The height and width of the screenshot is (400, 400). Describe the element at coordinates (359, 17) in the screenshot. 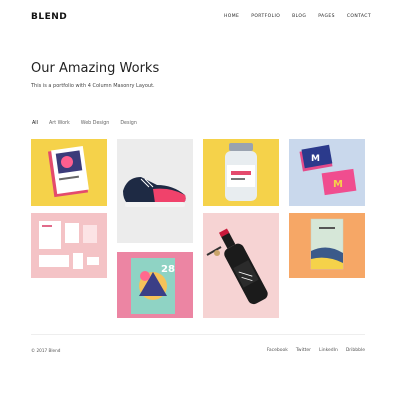

I see `nav-item-contact: CONTACT` at that location.